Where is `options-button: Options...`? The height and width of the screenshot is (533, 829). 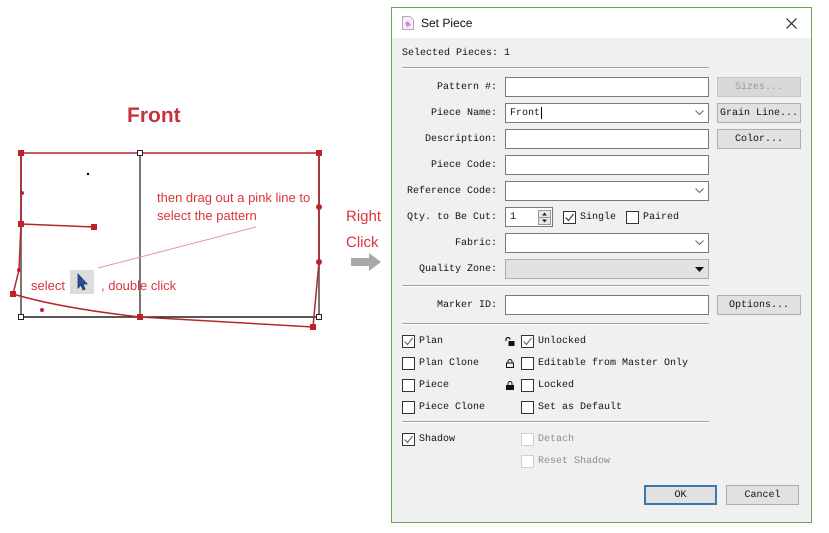 options-button: Options... is located at coordinates (759, 305).